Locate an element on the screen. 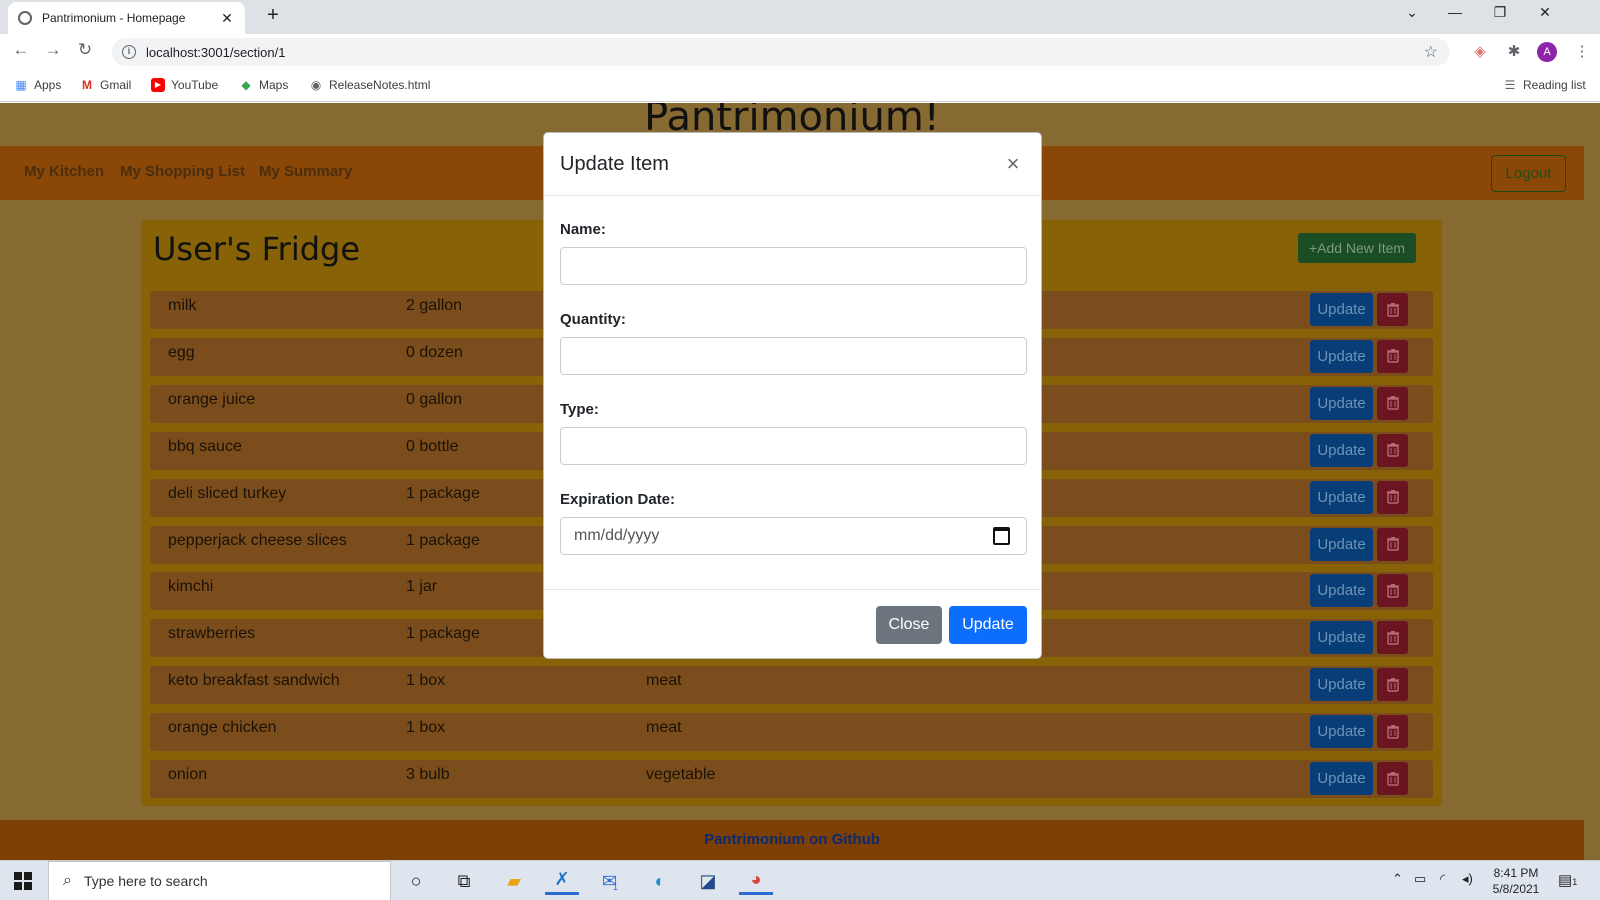 This screenshot has height=900, width=1600. logout-button: Logout is located at coordinates (1528, 173).